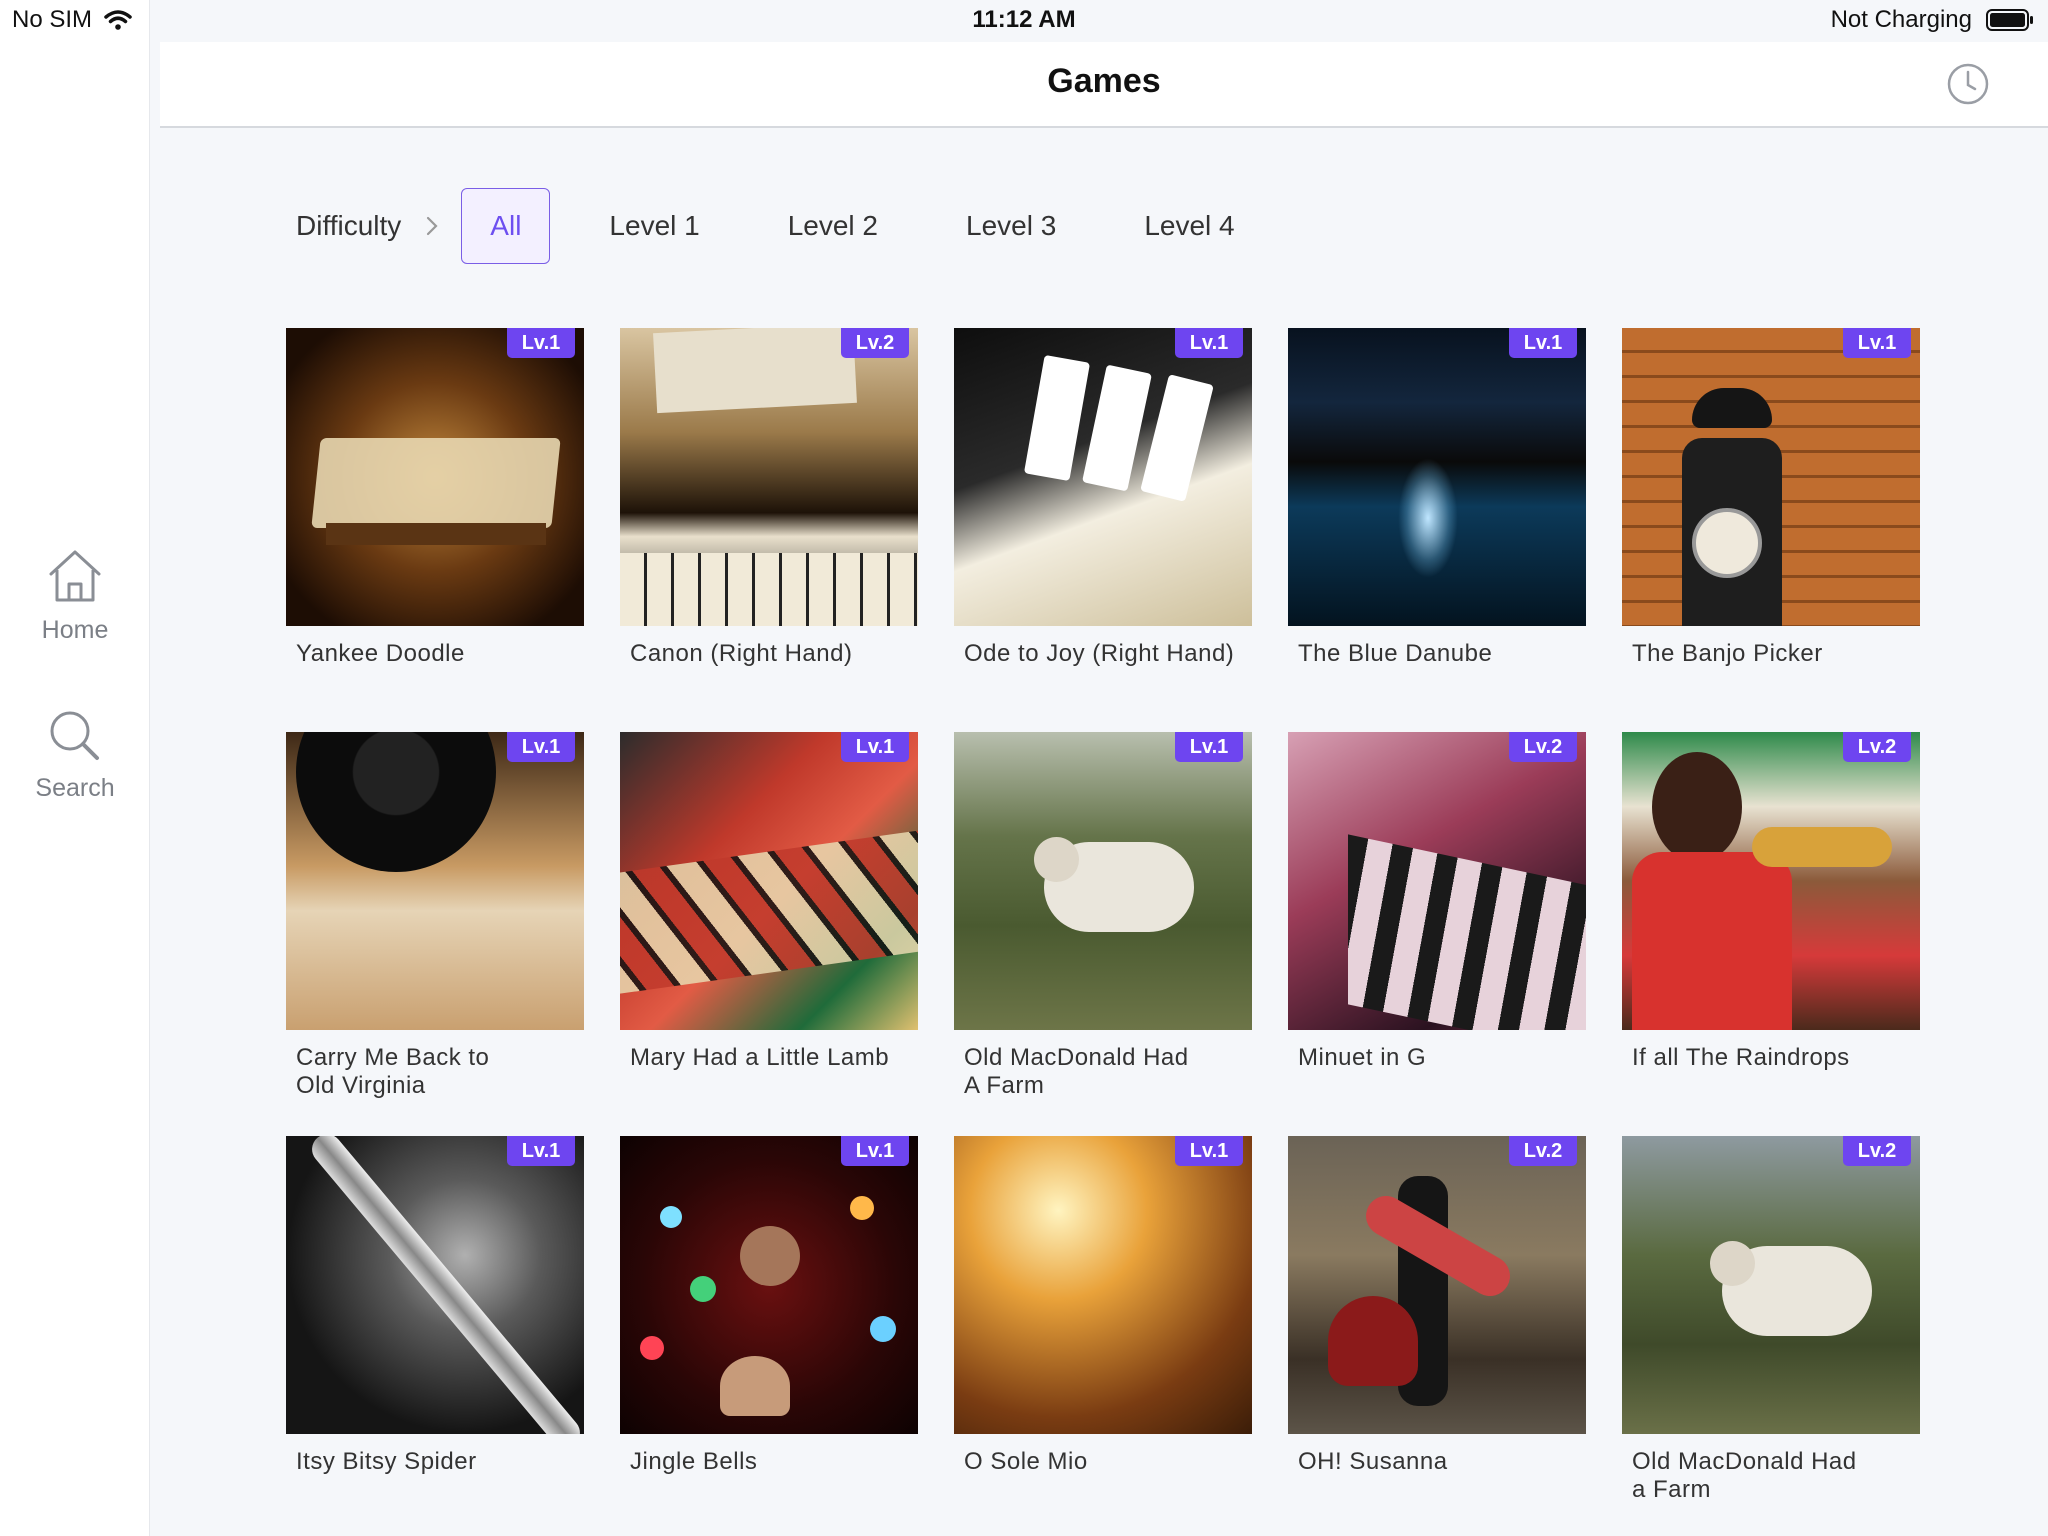  I want to click on song-title: Ode to Joy (Right Hand), so click(1099, 653).